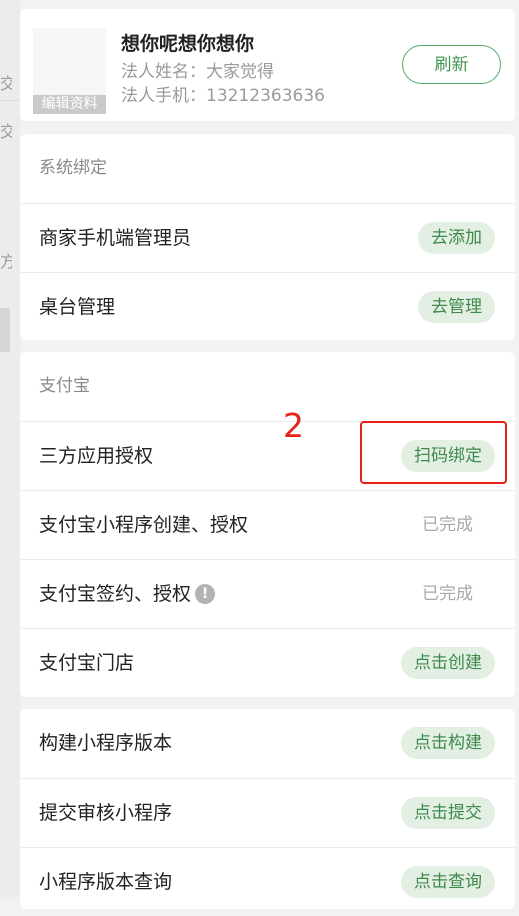 This screenshot has width=519, height=916. Describe the element at coordinates (448, 813) in the screenshot. I see `submit-review-button: 点击提交` at that location.